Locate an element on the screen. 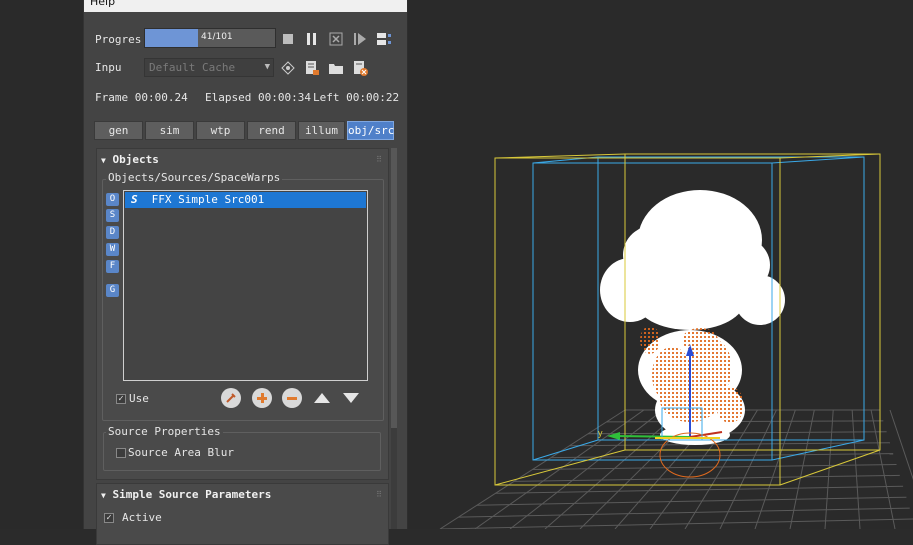  simple-source-rollout-title: Simple Source Parameters is located at coordinates (192, 494).